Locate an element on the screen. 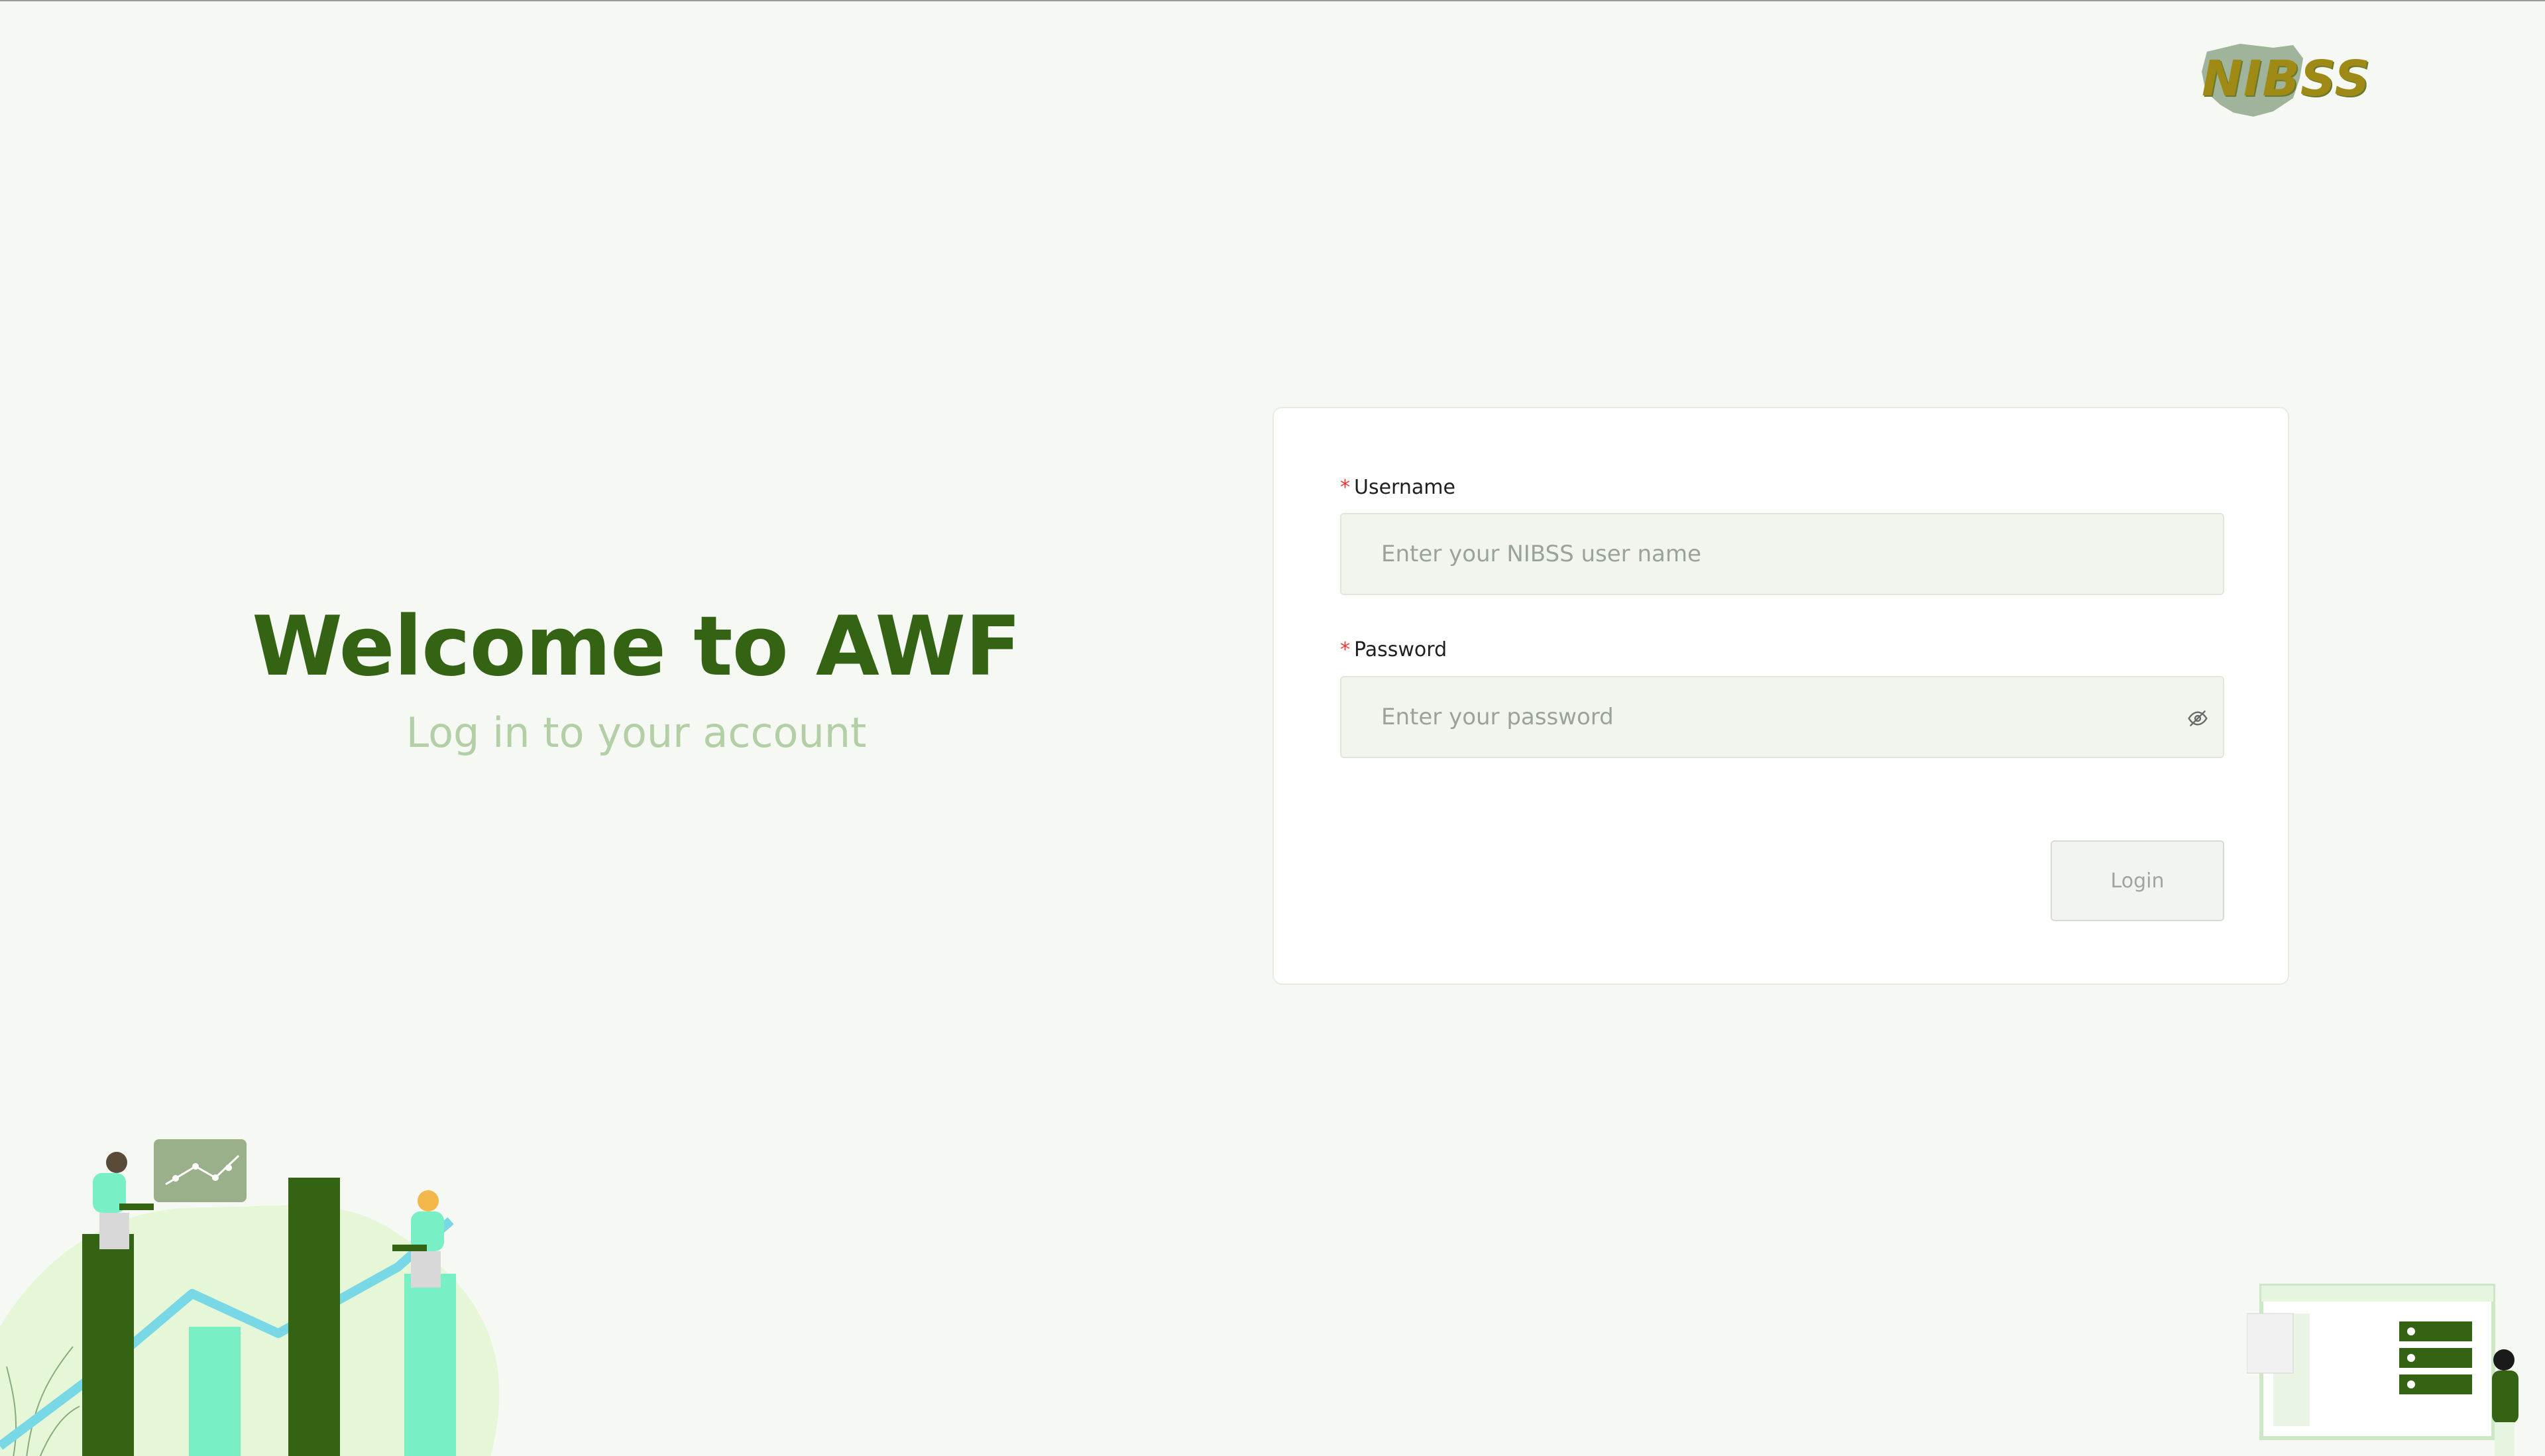 Image resolution: width=2545 pixels, height=1456 pixels. password-label: * Password is located at coordinates (1393, 649).